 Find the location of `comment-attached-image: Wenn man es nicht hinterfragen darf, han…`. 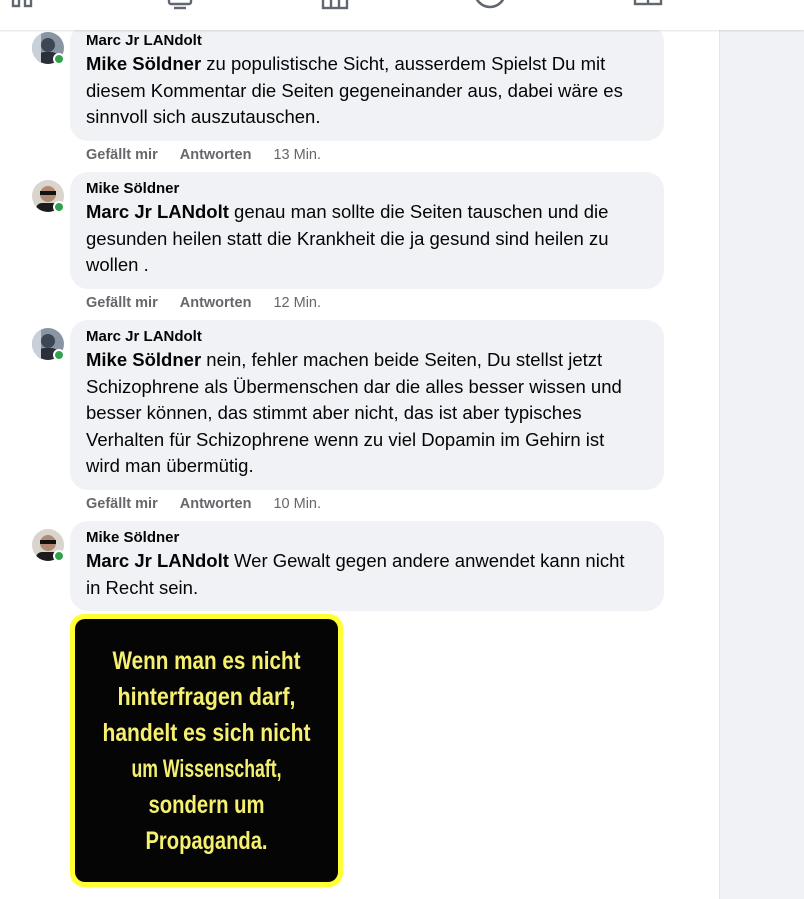

comment-attached-image: Wenn man es nicht hinterfragen darf, han… is located at coordinates (206, 750).